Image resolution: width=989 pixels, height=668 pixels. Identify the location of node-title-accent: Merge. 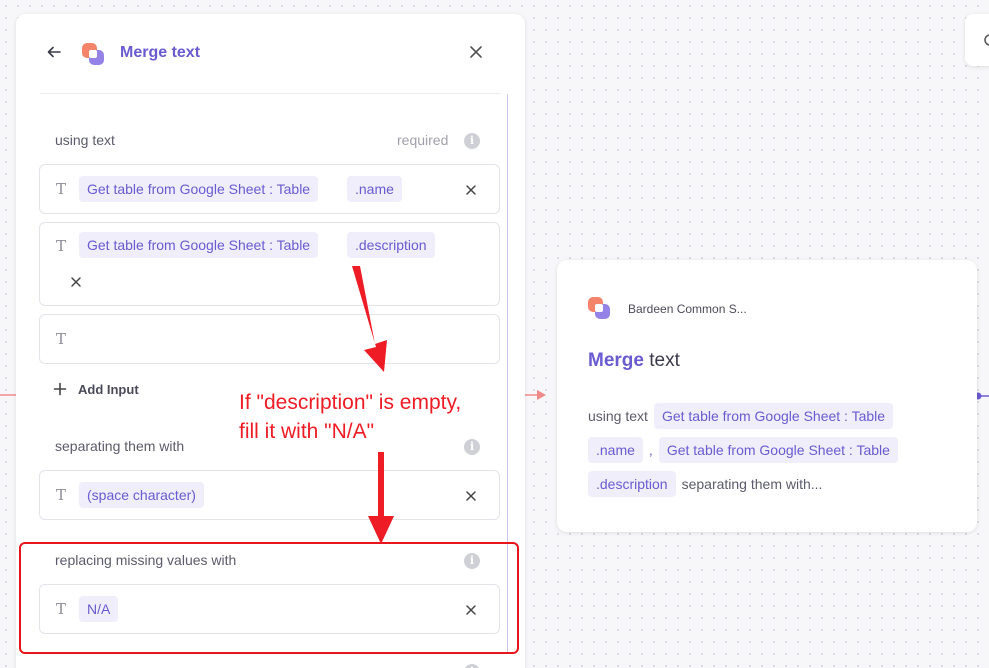
(616, 360).